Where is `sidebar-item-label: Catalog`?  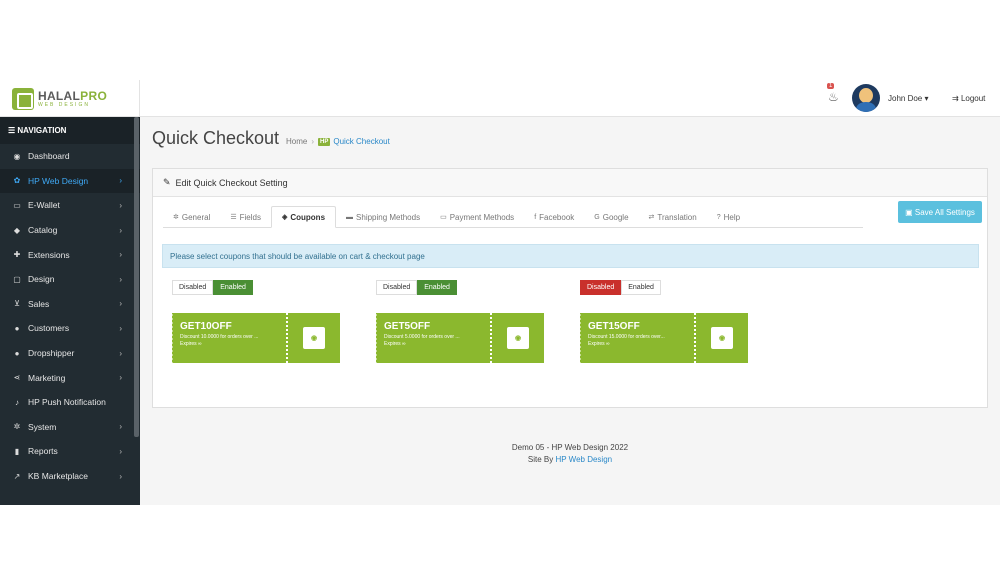
sidebar-item-label: Catalog is located at coordinates (43, 230).